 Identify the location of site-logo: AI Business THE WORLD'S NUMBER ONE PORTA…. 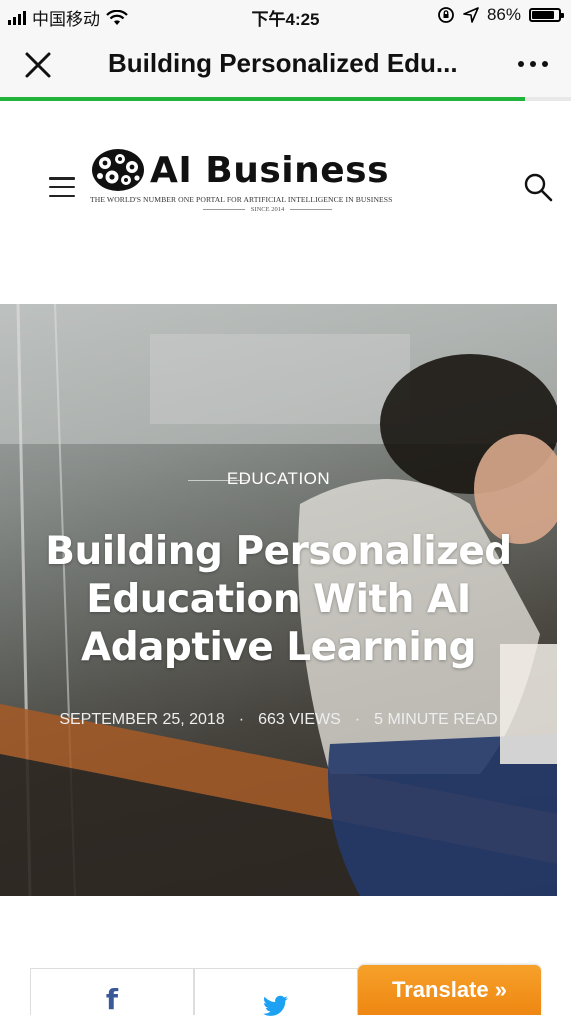
(270, 187).